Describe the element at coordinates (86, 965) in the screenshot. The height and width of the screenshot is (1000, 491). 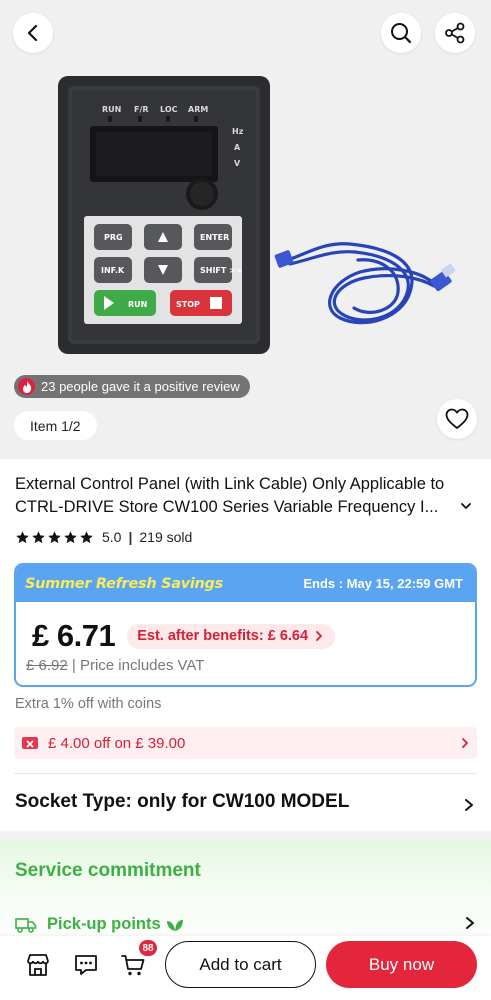
I see `chat-icon` at that location.